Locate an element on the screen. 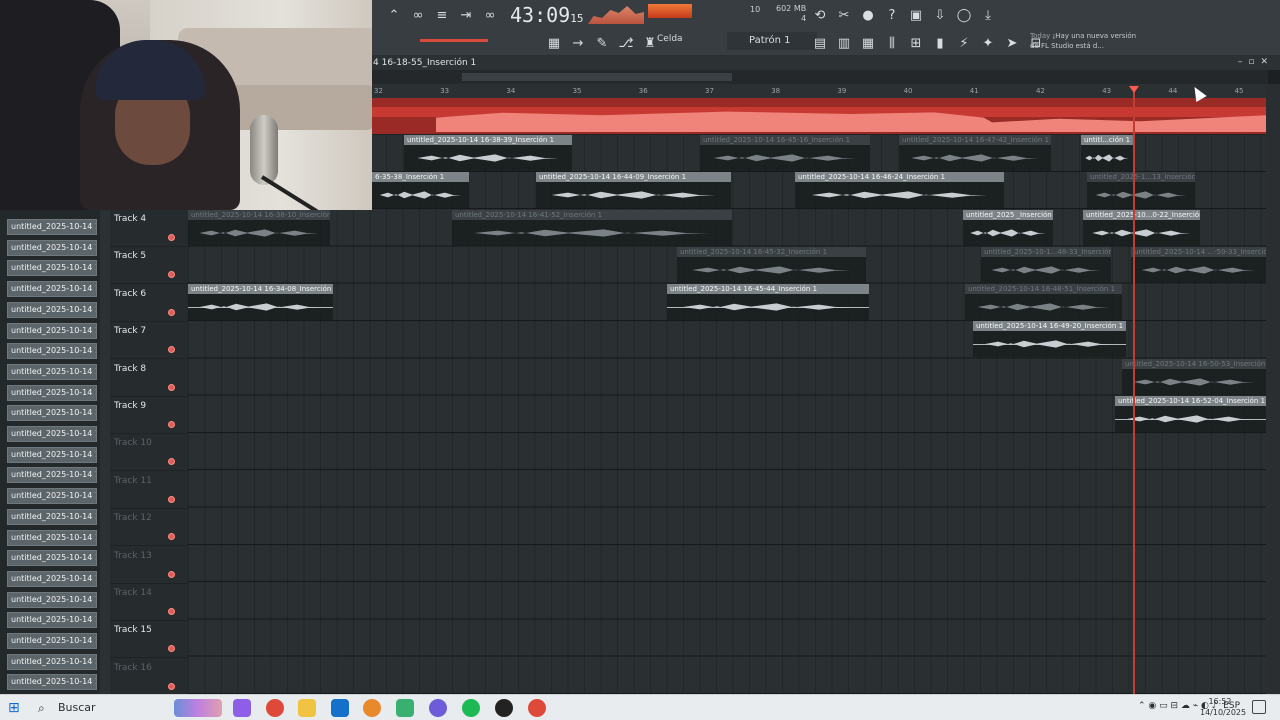 The image size is (1280, 720). arrow-right-icon: → is located at coordinates (578, 44).